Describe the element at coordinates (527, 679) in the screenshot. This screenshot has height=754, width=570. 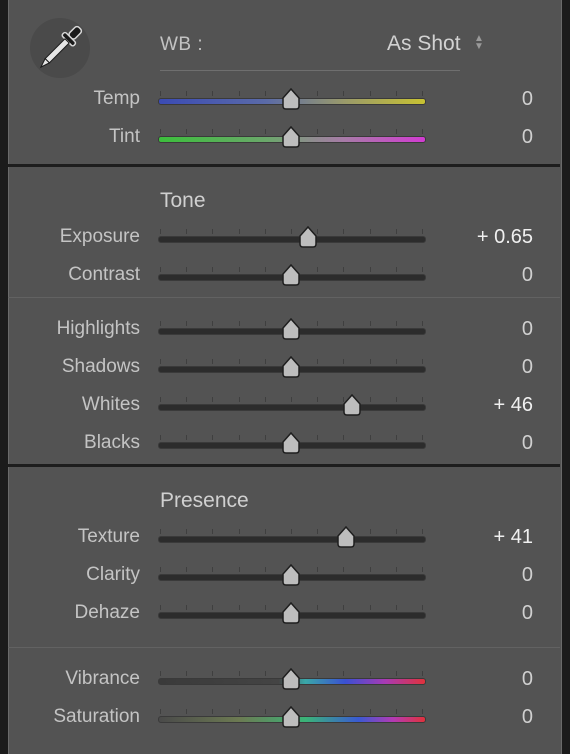
I see `vibrance-value: 0` at that location.